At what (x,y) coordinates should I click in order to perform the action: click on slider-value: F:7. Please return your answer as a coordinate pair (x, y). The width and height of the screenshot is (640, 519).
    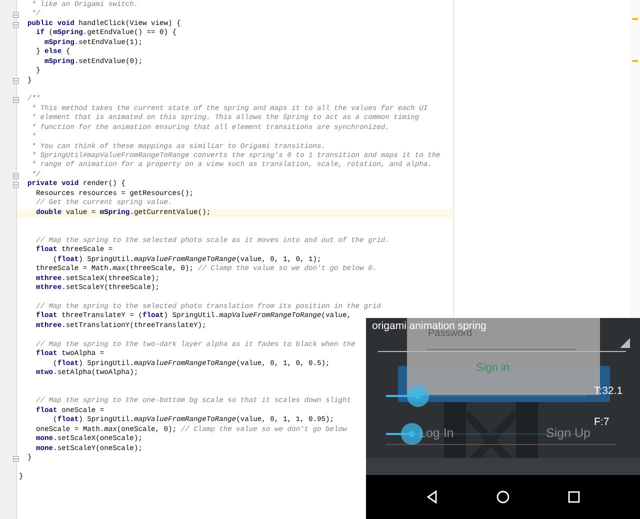
    Looking at the image, I should click on (602, 422).